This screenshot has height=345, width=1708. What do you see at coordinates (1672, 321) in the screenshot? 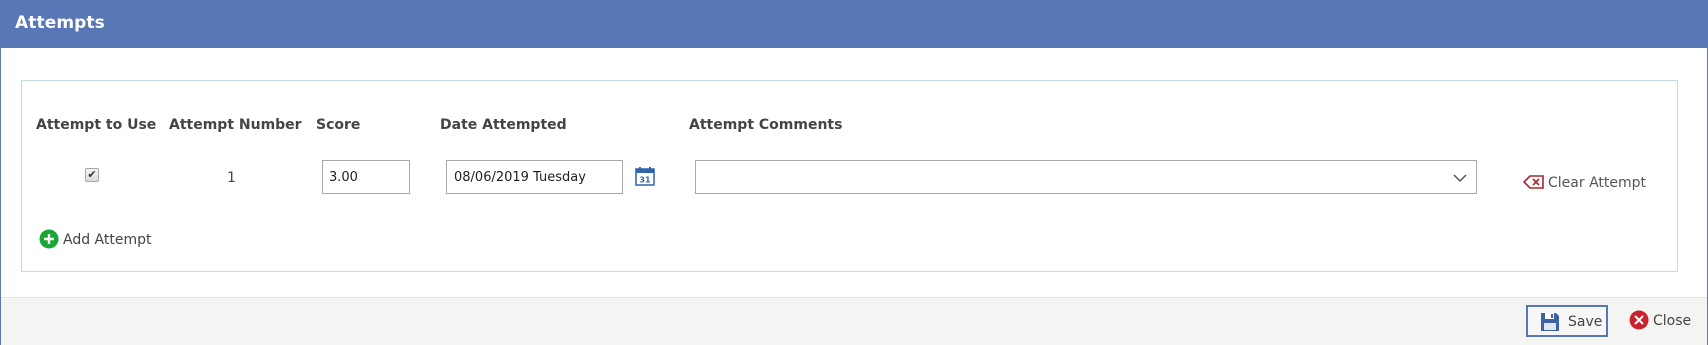
I see `close-label: Close` at bounding box center [1672, 321].